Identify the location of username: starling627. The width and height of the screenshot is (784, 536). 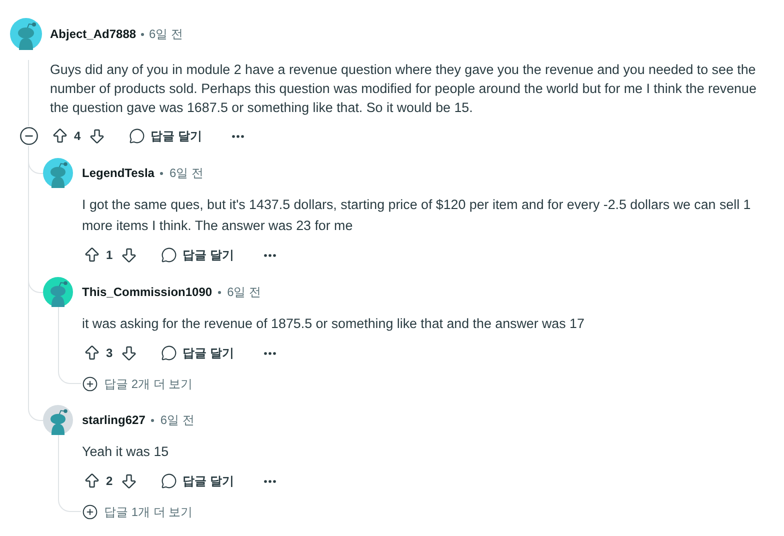
(114, 420).